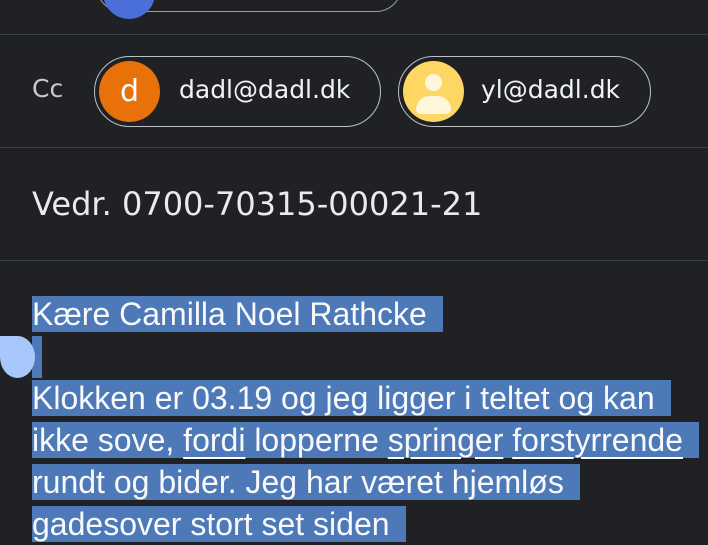 Image resolution: width=708 pixels, height=545 pixels. What do you see at coordinates (17, 357) in the screenshot?
I see `selection-handle-icon` at bounding box center [17, 357].